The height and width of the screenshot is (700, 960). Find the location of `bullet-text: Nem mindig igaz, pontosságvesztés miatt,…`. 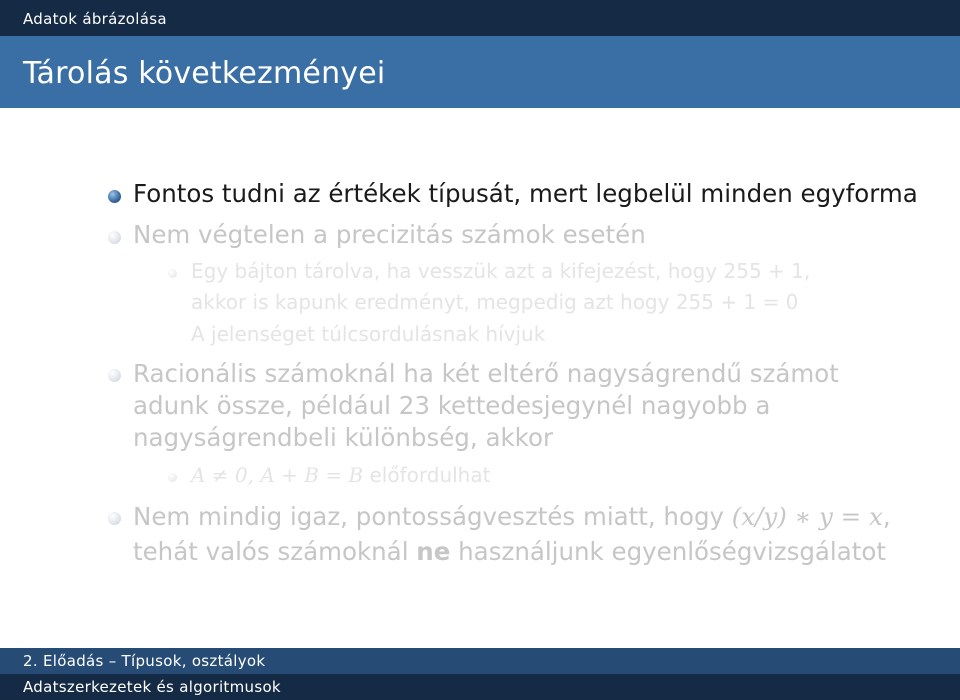

bullet-text: Nem mindig igaz, pontosságvesztés miatt,… is located at coordinates (432, 516).